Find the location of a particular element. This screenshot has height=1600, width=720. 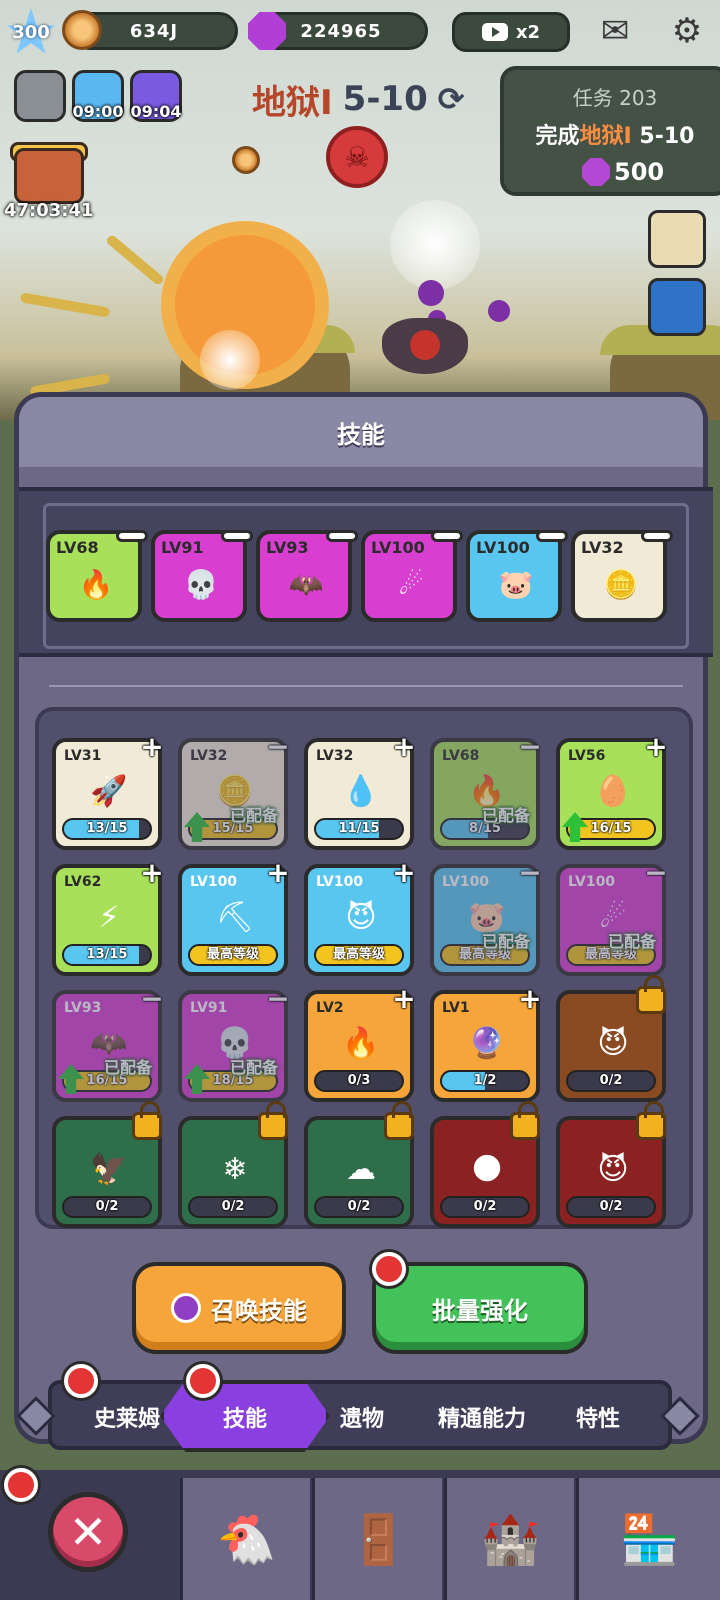

refresh-icon: ⟳ is located at coordinates (451, 99).